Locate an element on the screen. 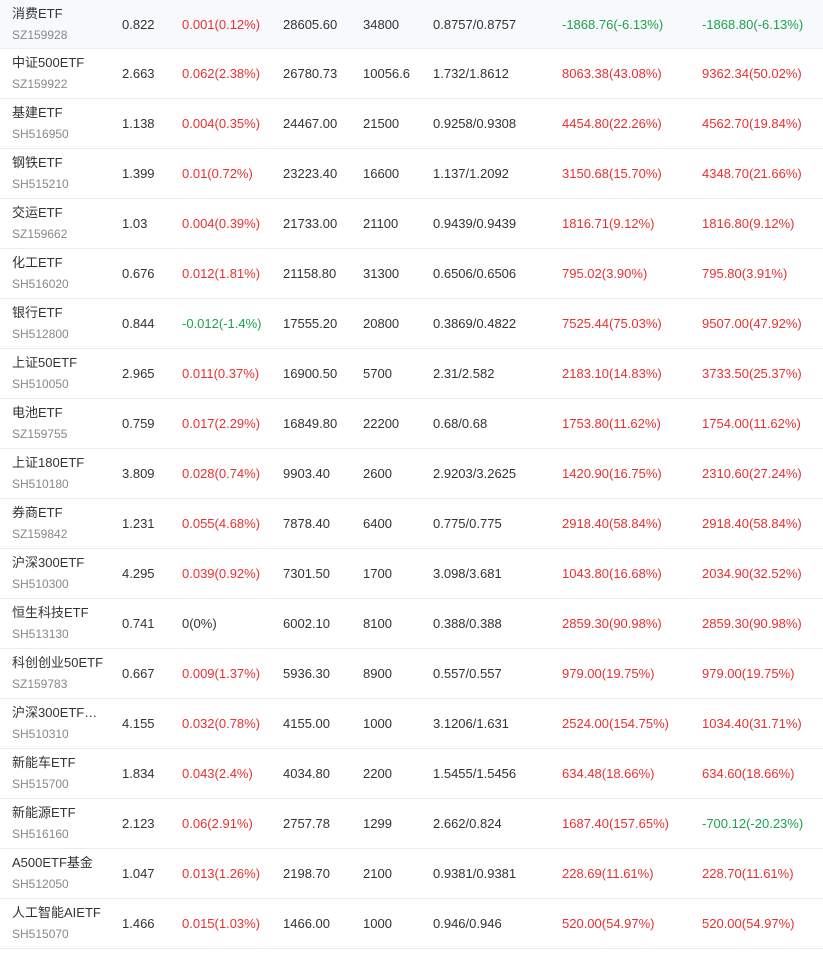 Image resolution: width=823 pixels, height=957 pixels. share-count: 1700 is located at coordinates (377, 573).